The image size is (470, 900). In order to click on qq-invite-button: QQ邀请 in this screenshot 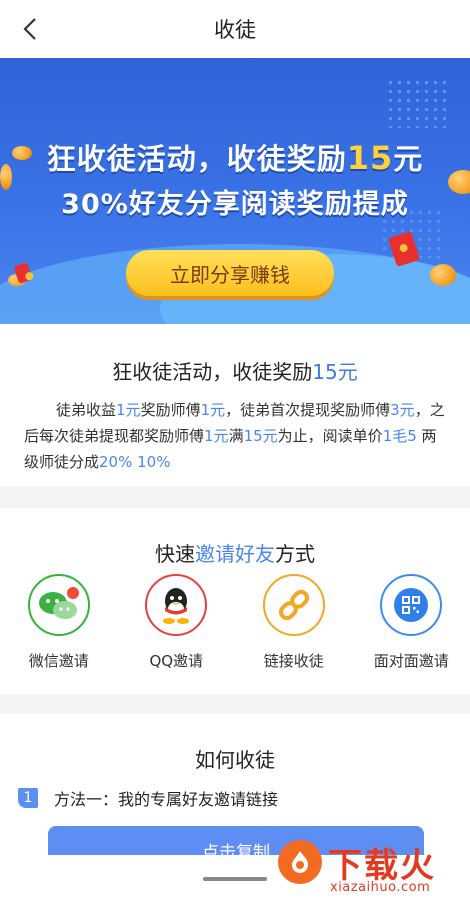, I will do `click(177, 622)`.